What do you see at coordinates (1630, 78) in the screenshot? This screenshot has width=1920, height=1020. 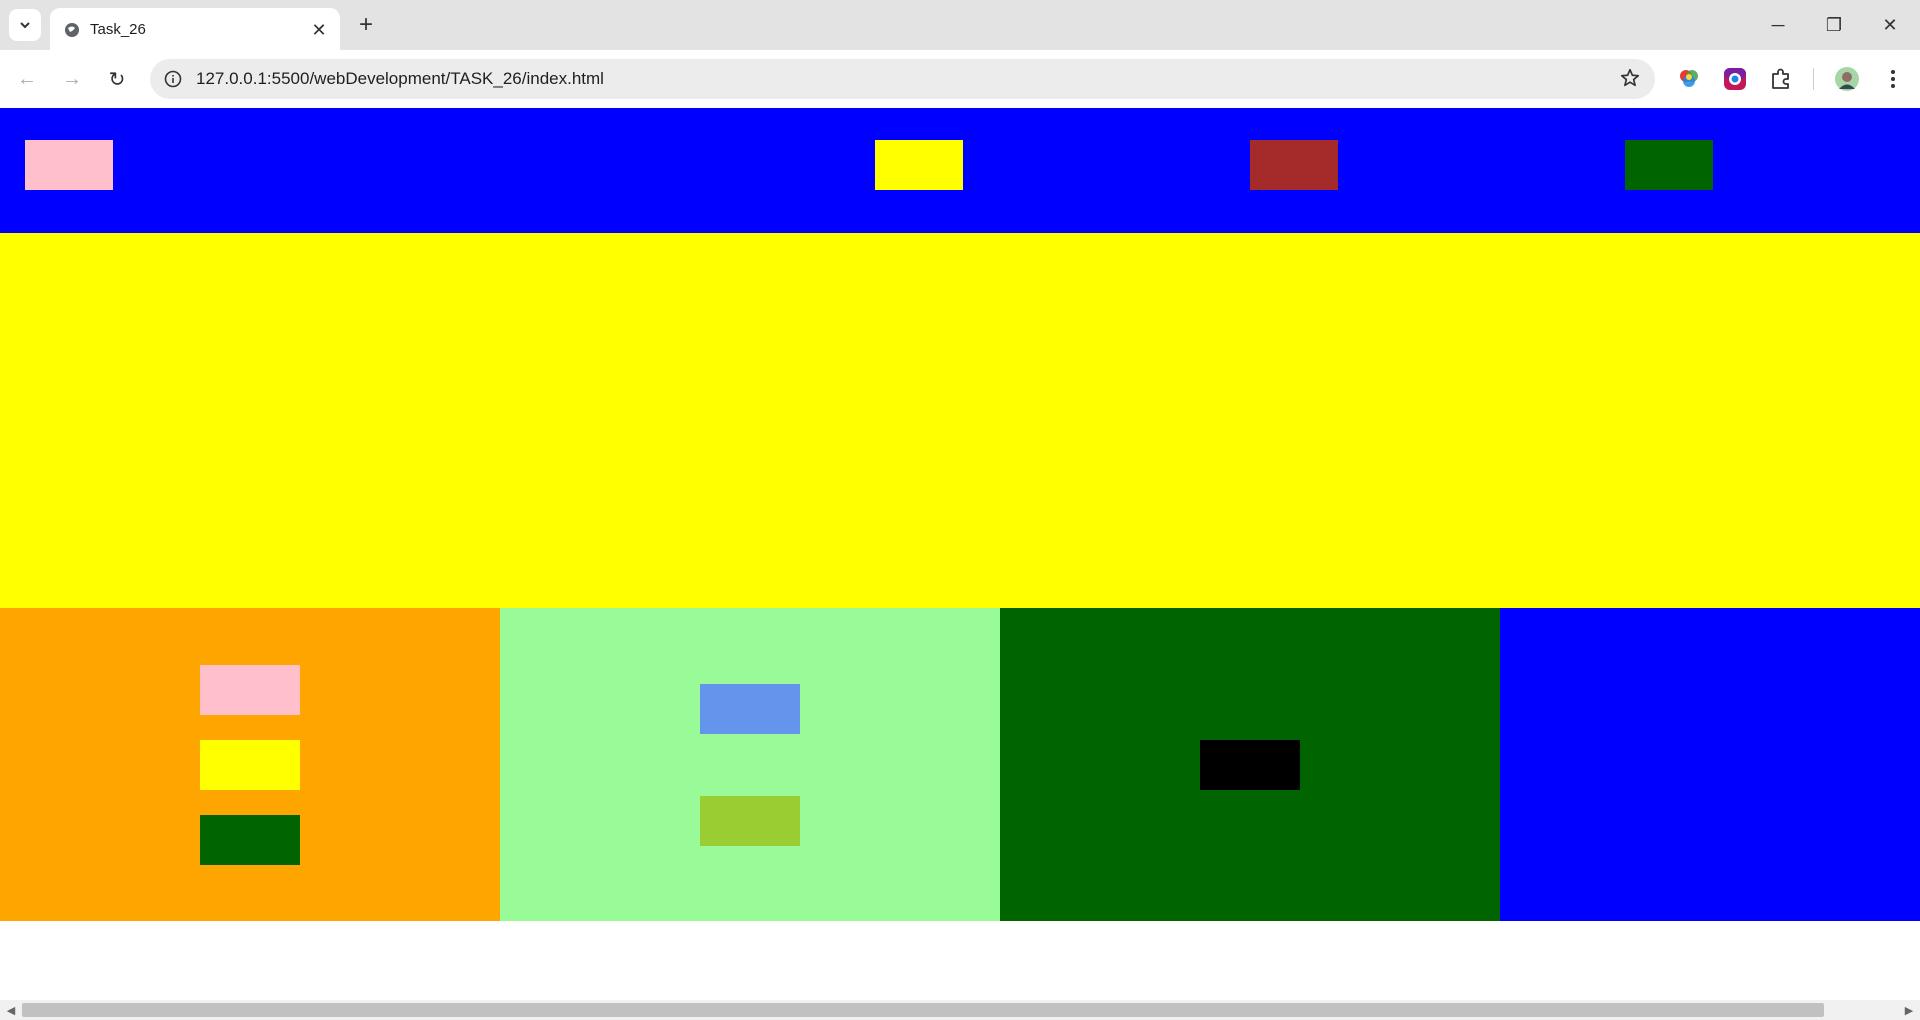 I see `star-icon` at bounding box center [1630, 78].